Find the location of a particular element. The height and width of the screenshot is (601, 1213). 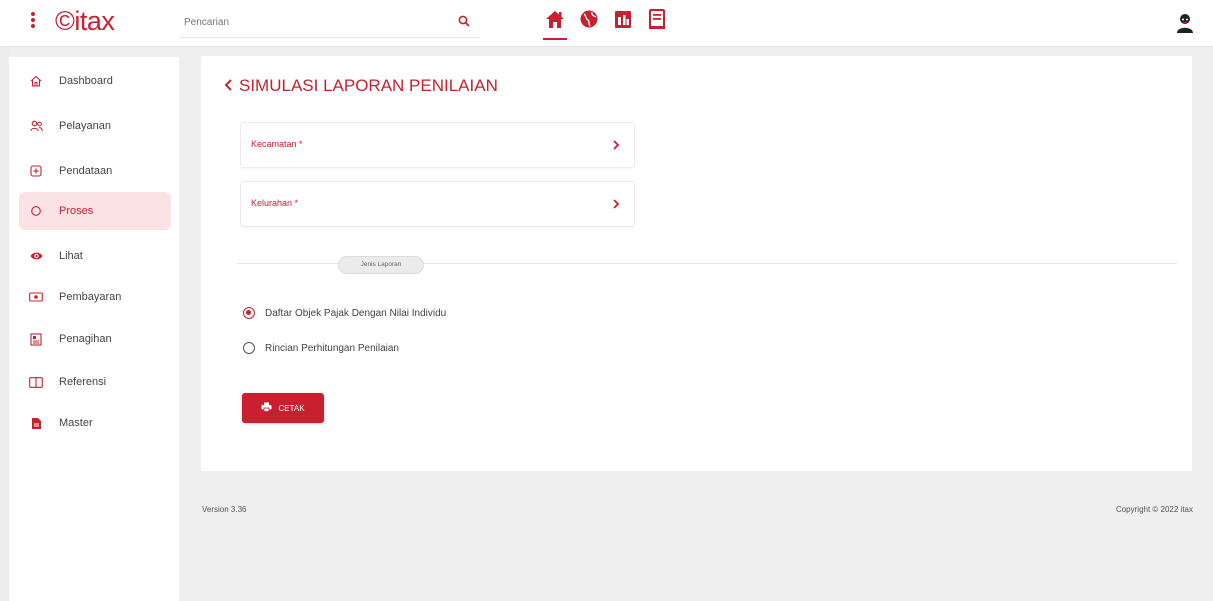

option-label: Daftar Objek Pajak Dengan Nilai Individu is located at coordinates (356, 313).